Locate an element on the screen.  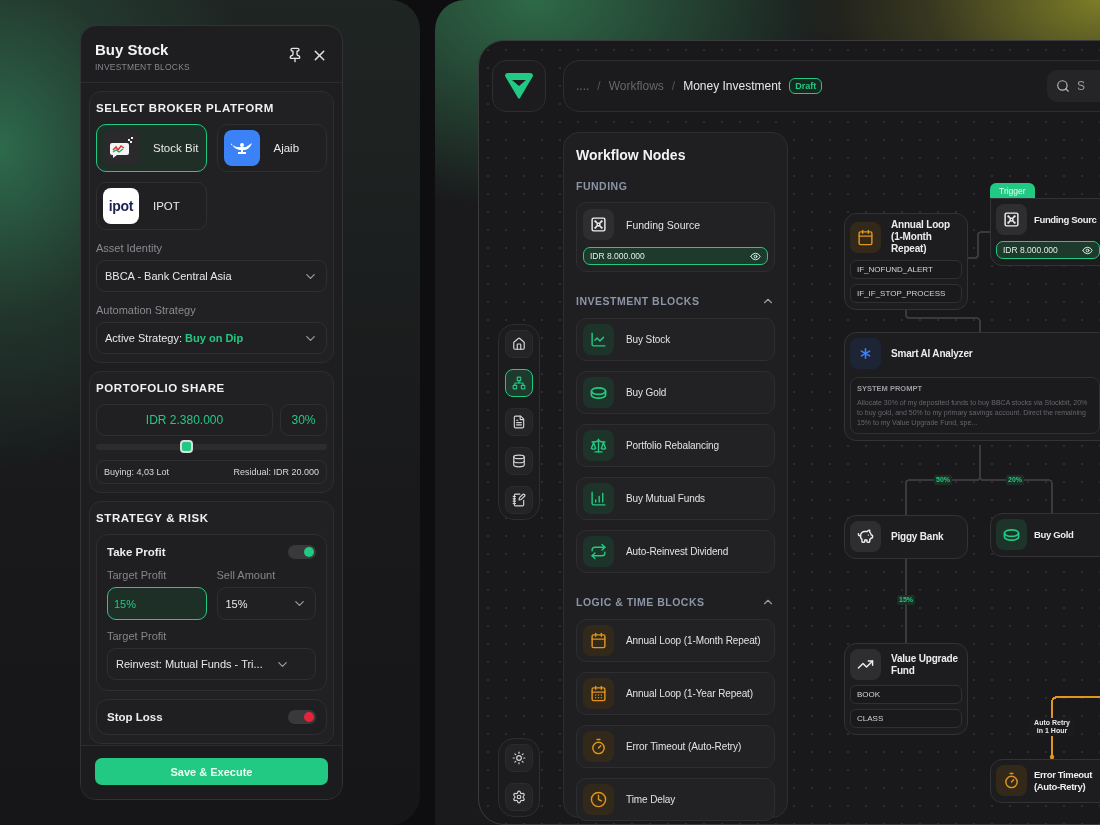
residual-text: Residual: IDR 20.000 is located at coordinates (276, 472).